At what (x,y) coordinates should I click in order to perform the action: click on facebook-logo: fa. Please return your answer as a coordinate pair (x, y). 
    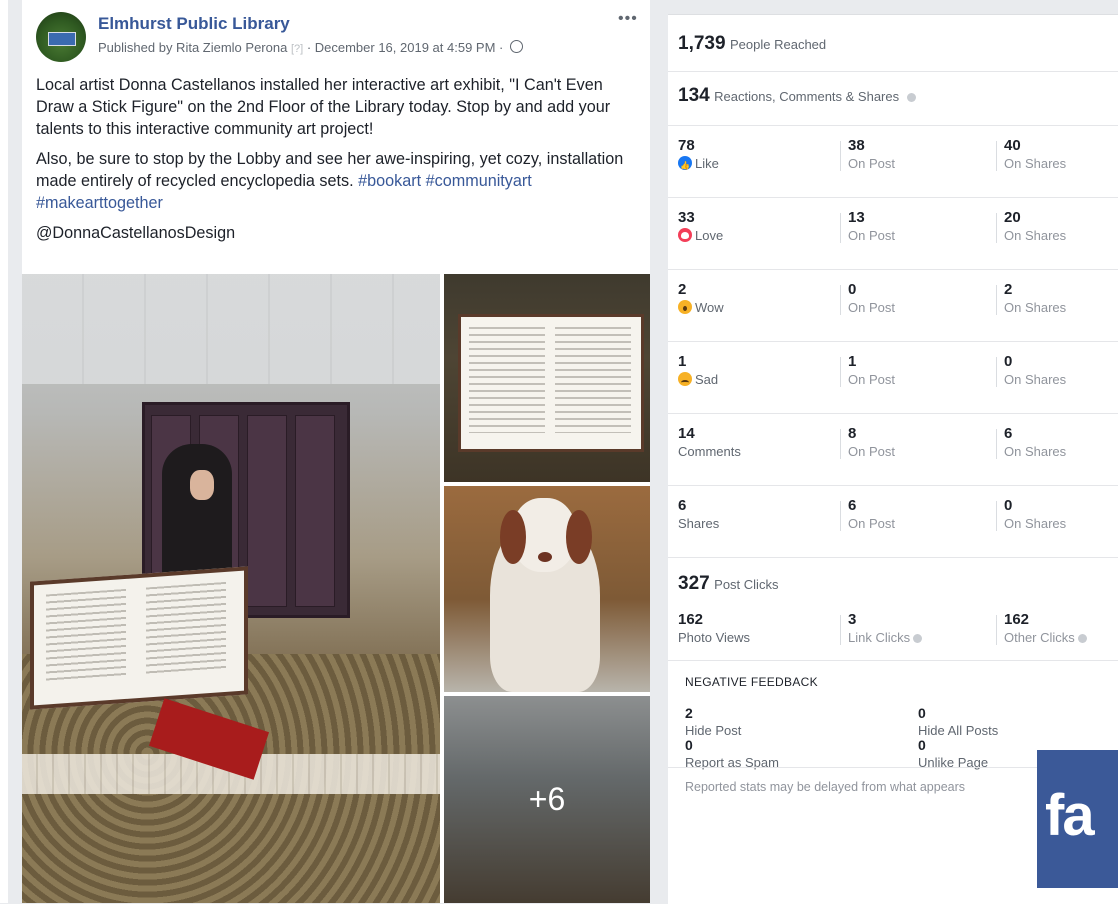
    Looking at the image, I should click on (1077, 819).